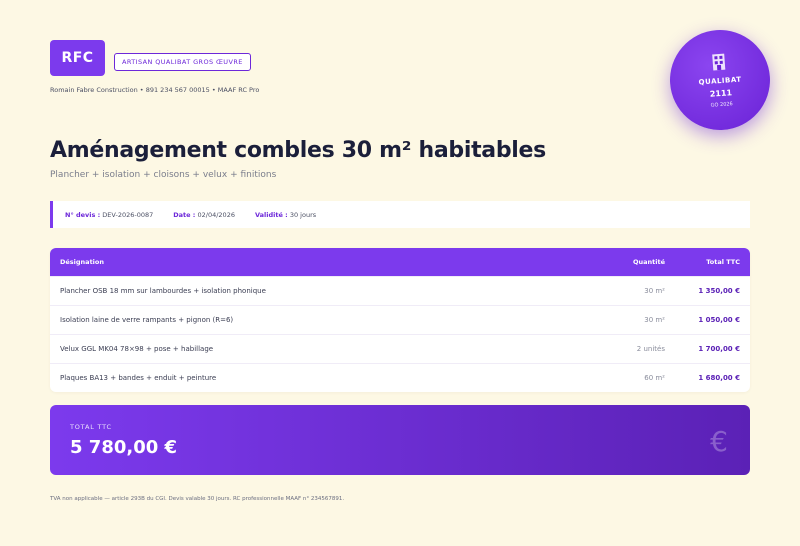 Image resolution: width=800 pixels, height=546 pixels. What do you see at coordinates (216, 214) in the screenshot?
I see `quote-date-value: 02/04/2026` at bounding box center [216, 214].